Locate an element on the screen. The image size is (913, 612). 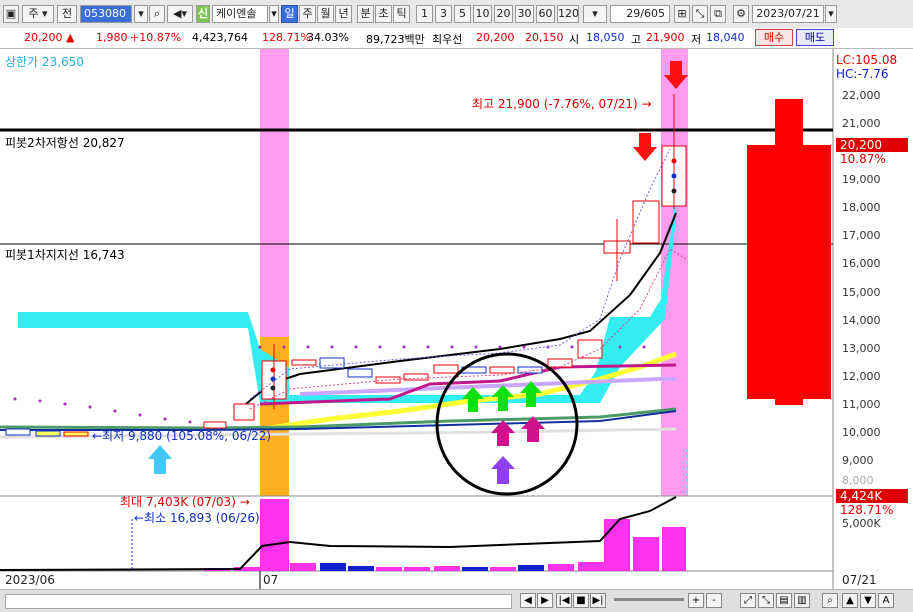
zoom-in-button: + is located at coordinates (696, 600).